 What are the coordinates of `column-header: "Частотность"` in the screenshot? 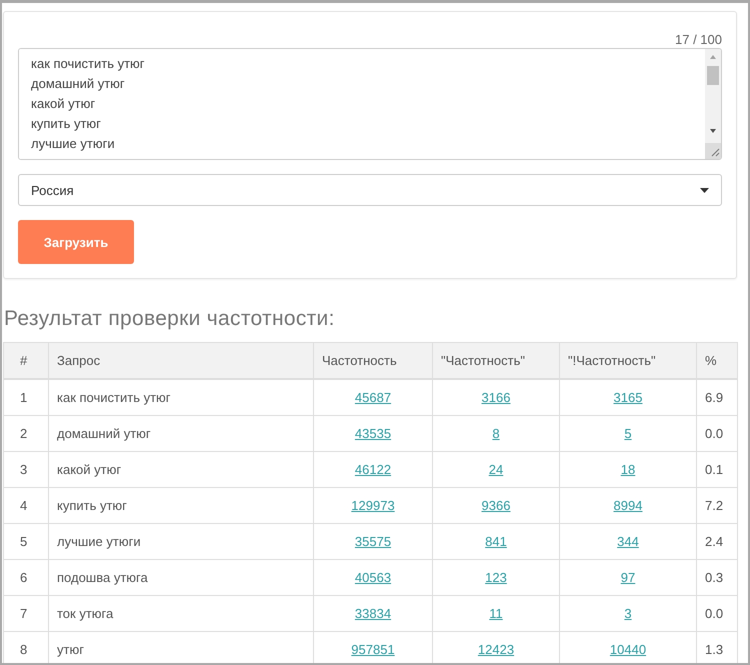 It's located at (496, 360).